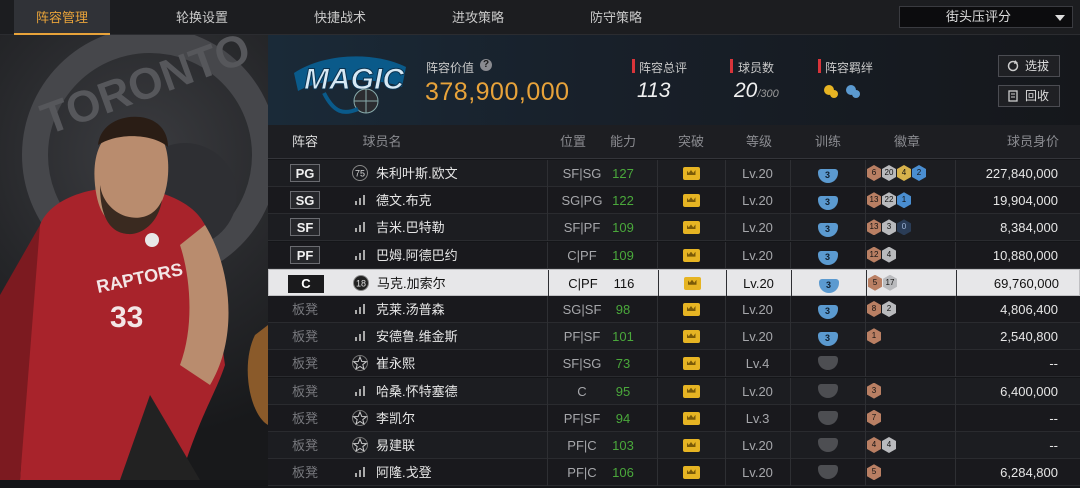  What do you see at coordinates (461, 227) in the screenshot?
I see `player-name: 吉米.巴特勒` at bounding box center [461, 227].